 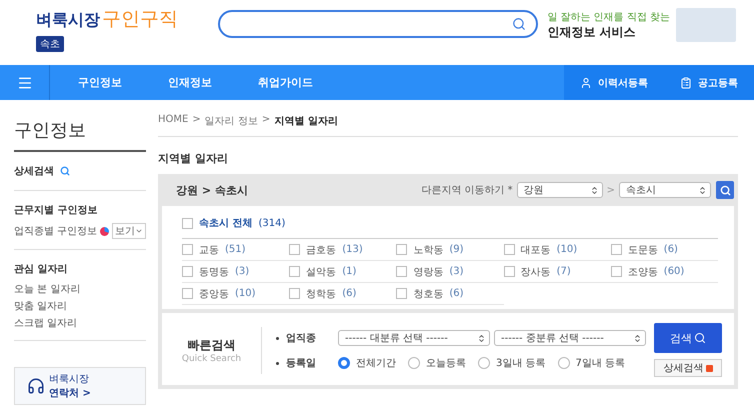 What do you see at coordinates (706, 25) in the screenshot?
I see `ad-image-placeholder` at bounding box center [706, 25].